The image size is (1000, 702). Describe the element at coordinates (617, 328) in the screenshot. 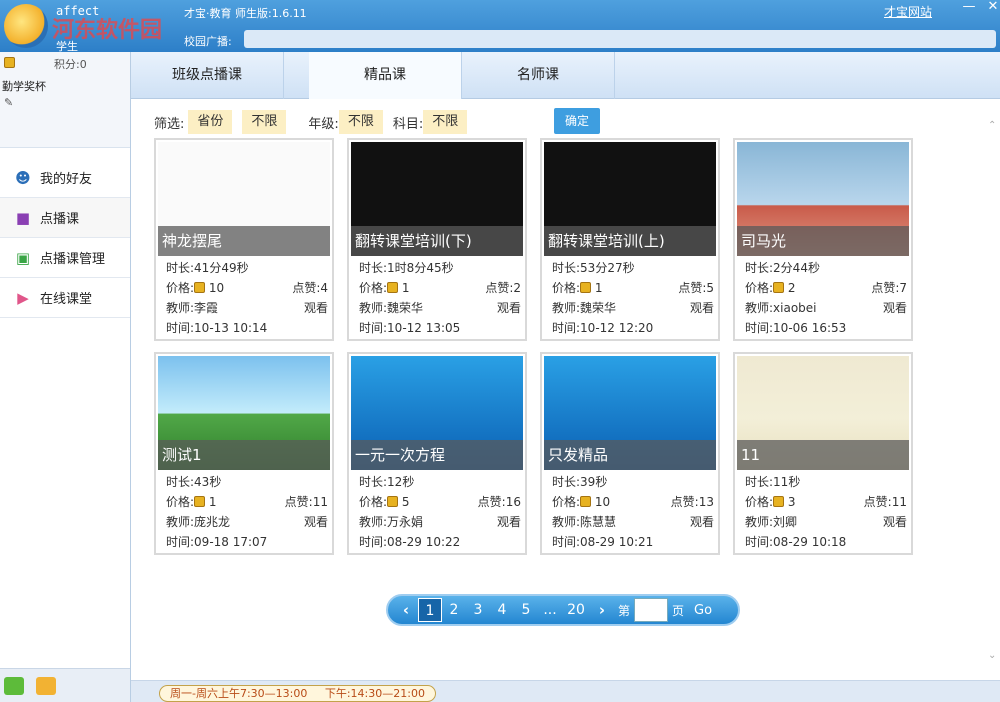

I see `time-value: 10-12 12:20` at that location.